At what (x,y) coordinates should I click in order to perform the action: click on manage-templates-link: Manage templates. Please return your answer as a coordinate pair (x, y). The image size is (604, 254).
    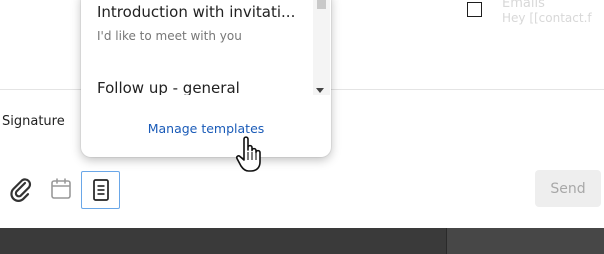
    Looking at the image, I should click on (206, 128).